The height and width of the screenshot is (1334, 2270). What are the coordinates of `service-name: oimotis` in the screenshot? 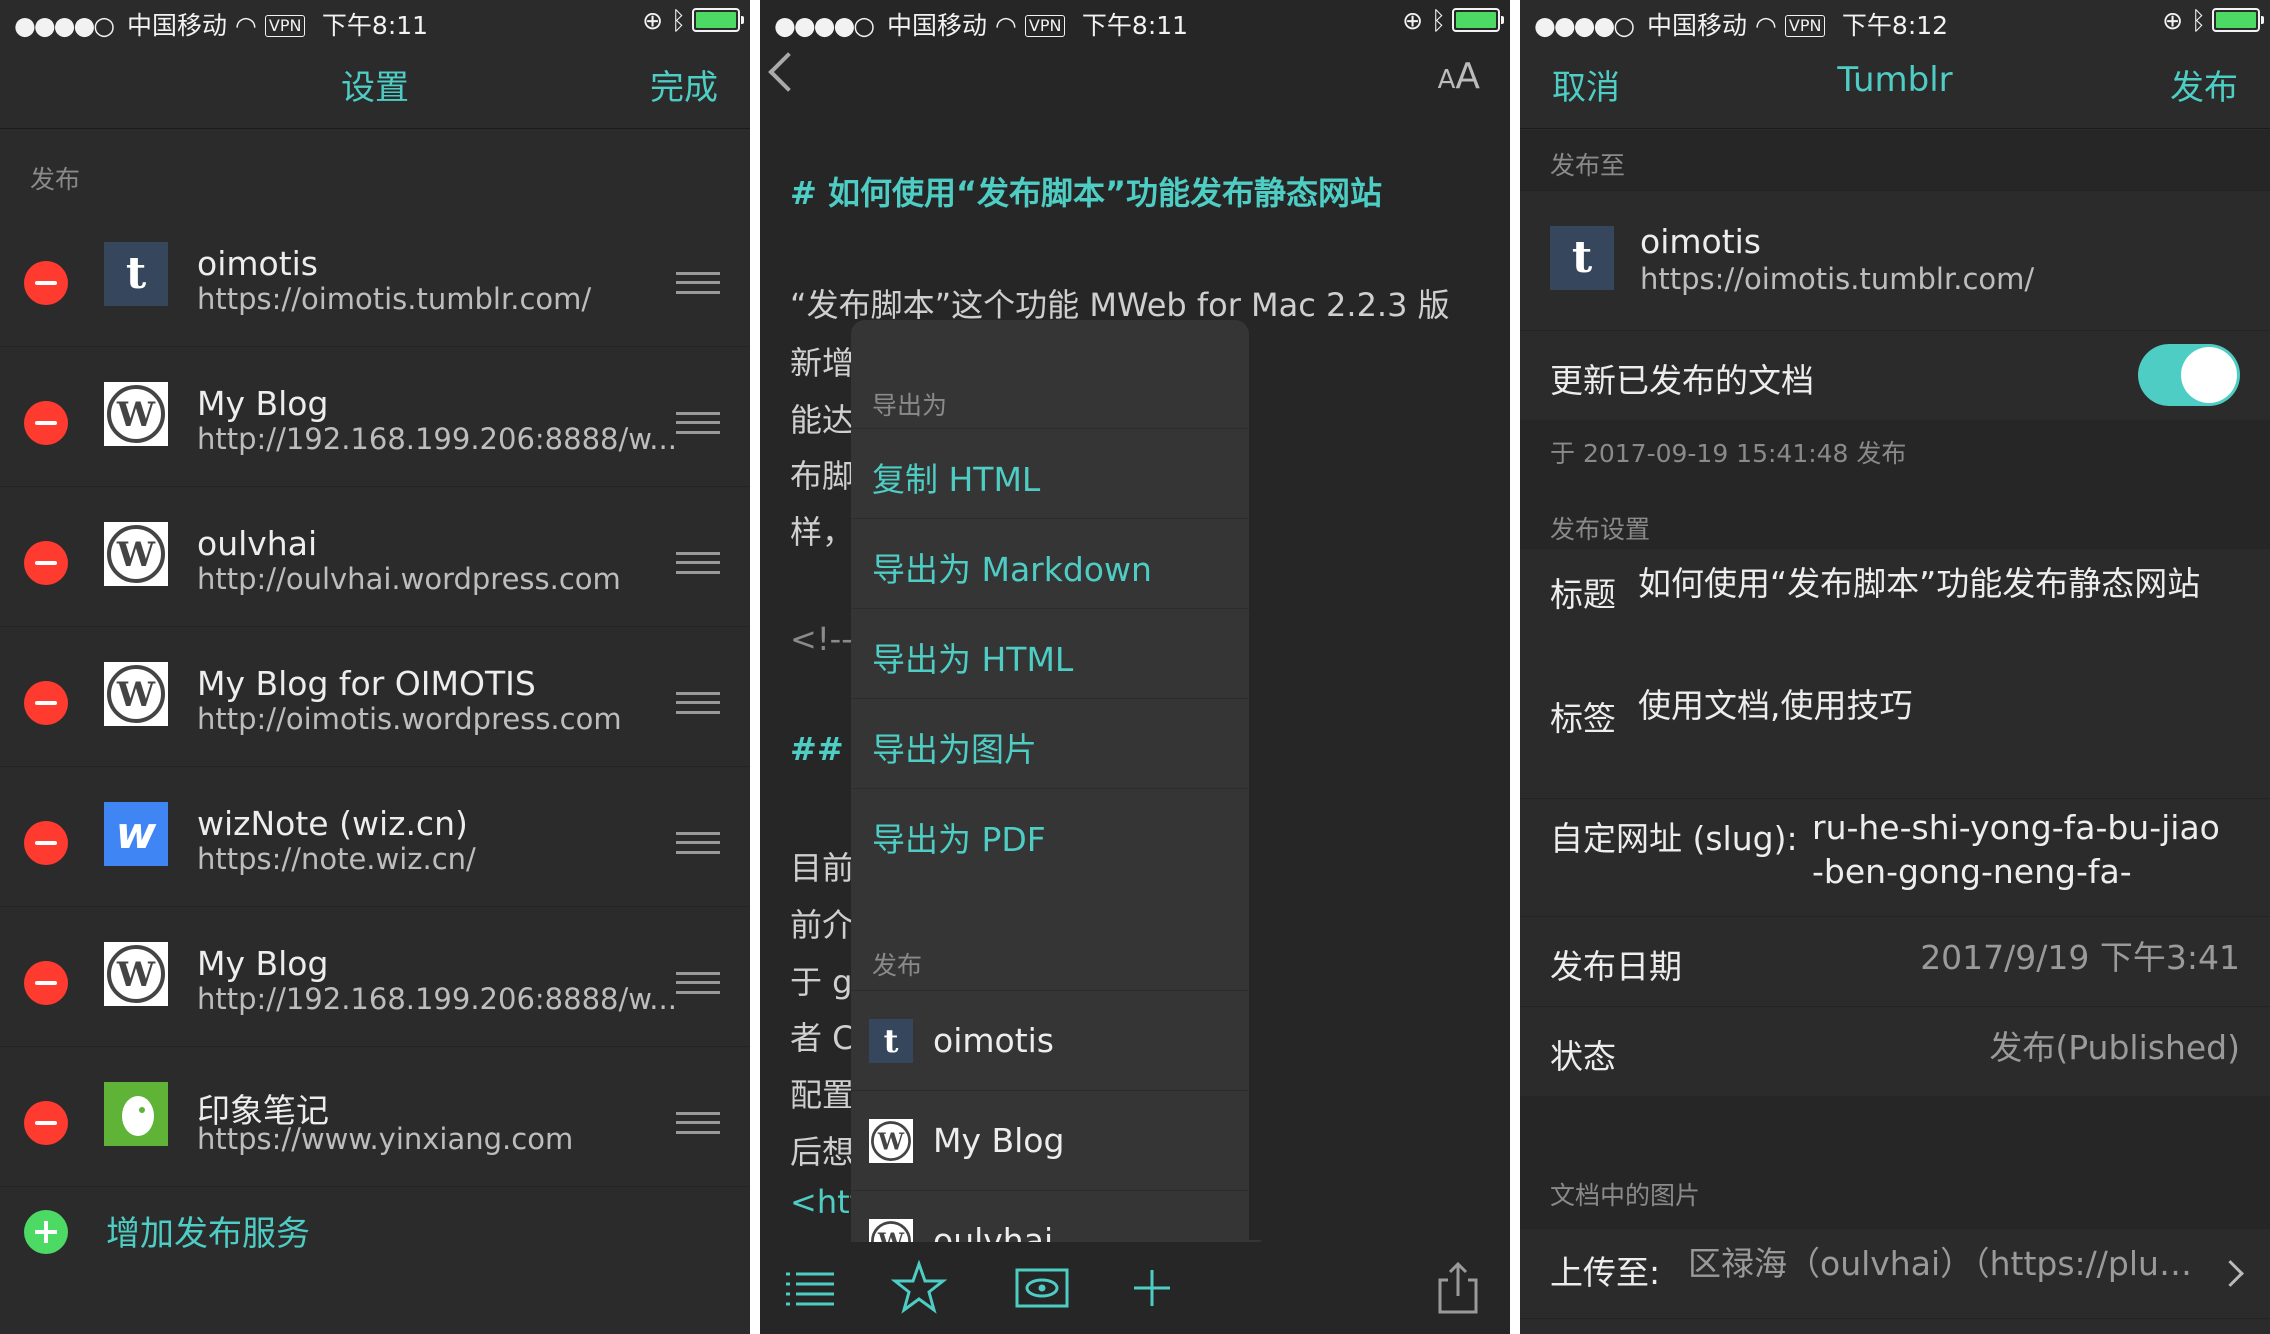 It's located at (257, 263).